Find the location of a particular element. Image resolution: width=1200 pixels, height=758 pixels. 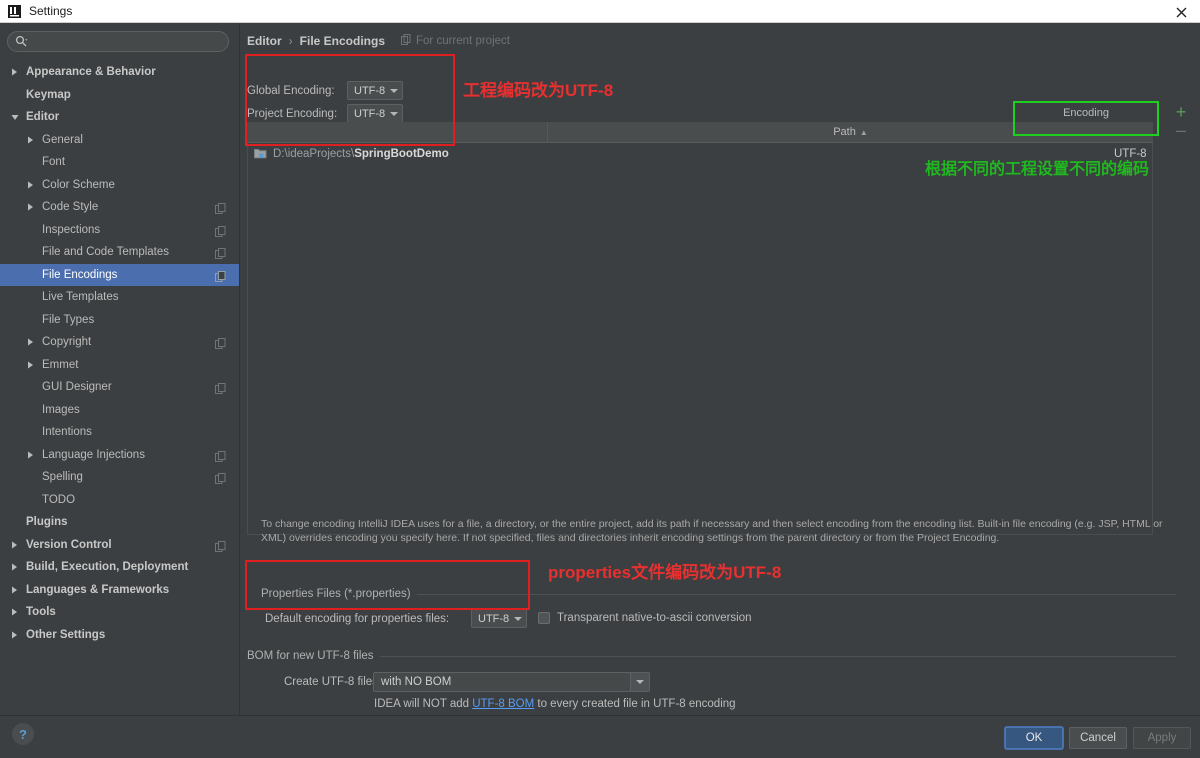

sidebar-item-label: Inspections is located at coordinates (71, 229).